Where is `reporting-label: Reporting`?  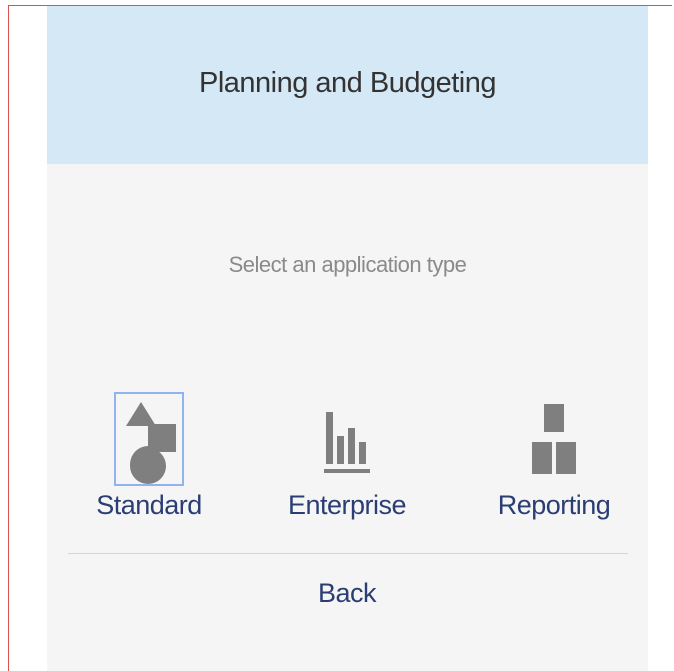
reporting-label: Reporting is located at coordinates (554, 505).